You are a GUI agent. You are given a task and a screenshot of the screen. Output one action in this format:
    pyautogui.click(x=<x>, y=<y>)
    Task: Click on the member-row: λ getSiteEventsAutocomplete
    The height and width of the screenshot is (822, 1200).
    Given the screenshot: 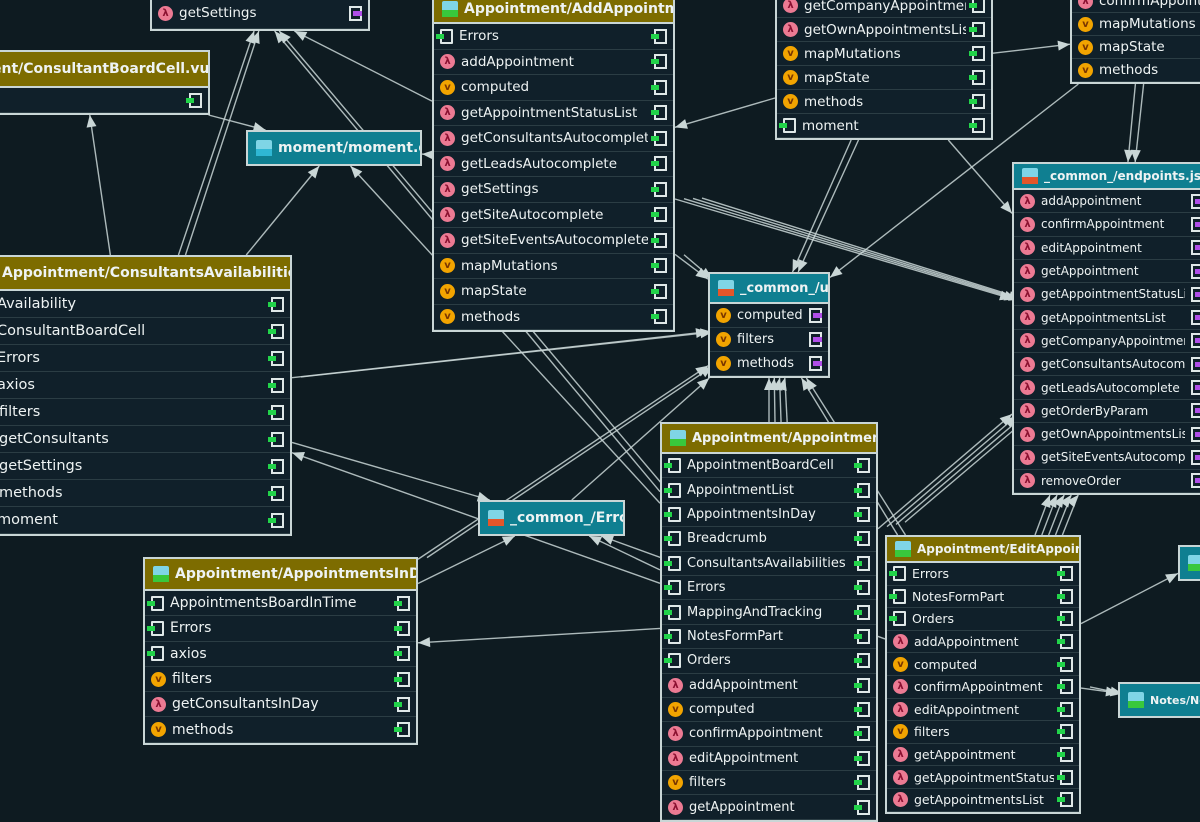 What is the action you would take?
    pyautogui.click(x=1107, y=458)
    